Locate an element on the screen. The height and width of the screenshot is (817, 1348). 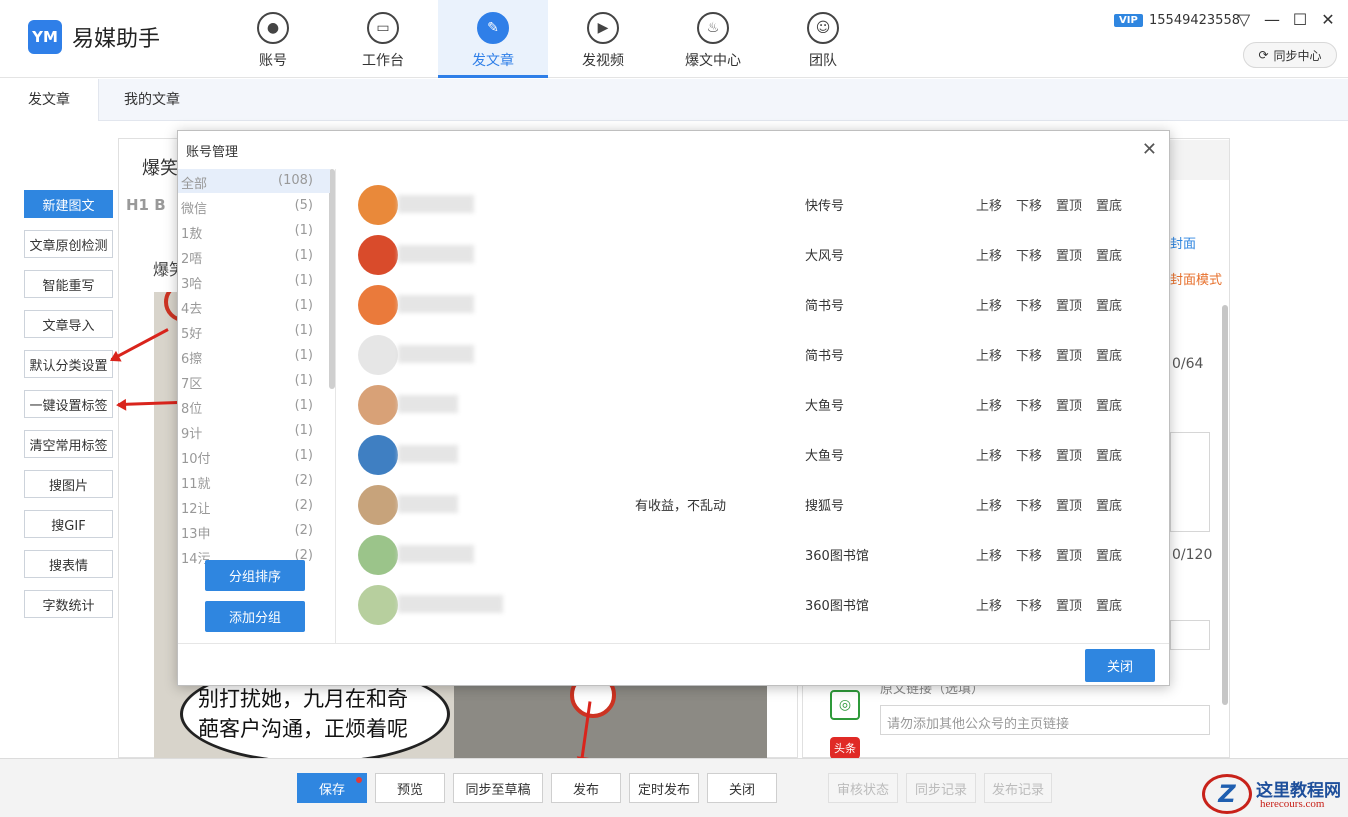
group-item: 12让 (2) is located at coordinates (254, 506).